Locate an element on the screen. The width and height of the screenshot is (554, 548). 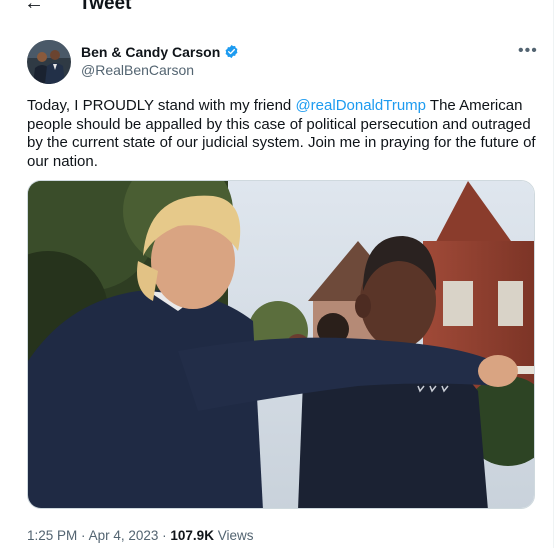
author-row: Ben & Candy Carson is located at coordinates (160, 51).